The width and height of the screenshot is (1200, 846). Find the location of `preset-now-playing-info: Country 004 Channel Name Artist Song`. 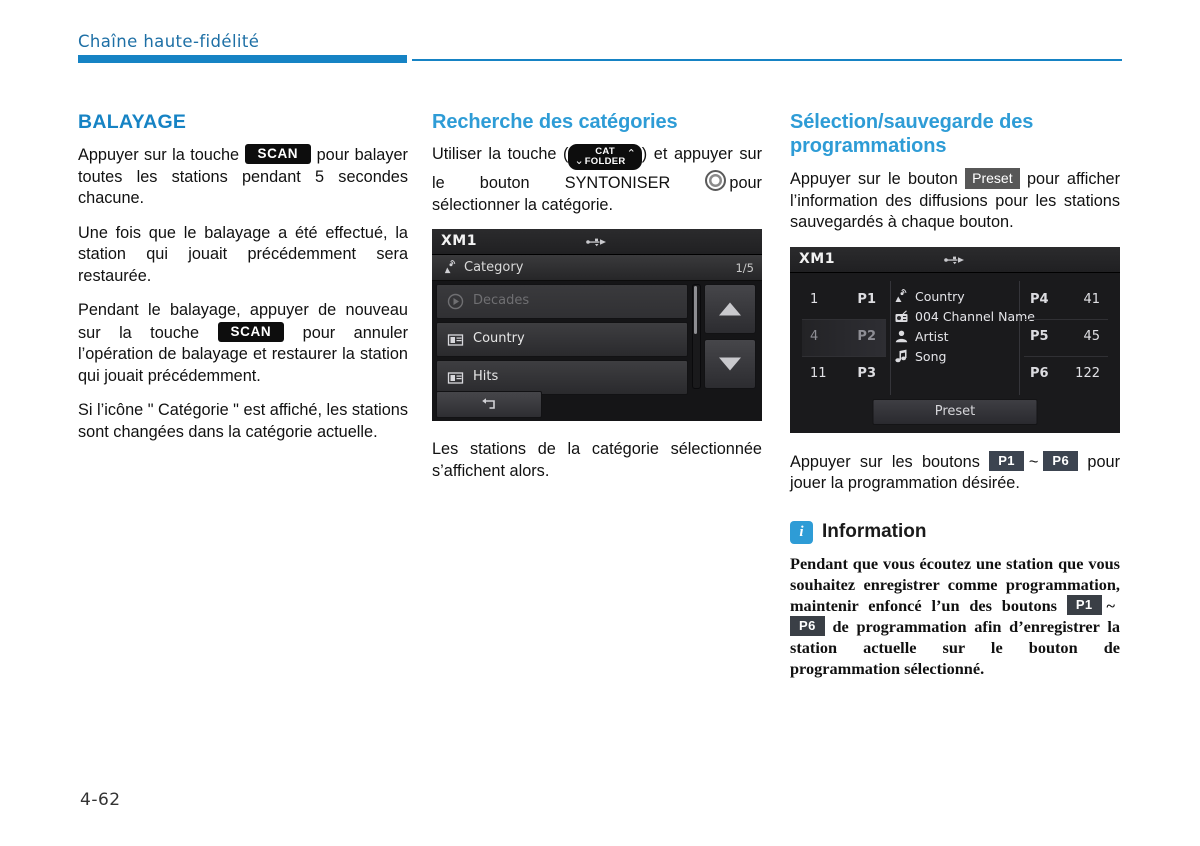

preset-now-playing-info: Country 004 Channel Name Artist Song is located at coordinates (964, 327).